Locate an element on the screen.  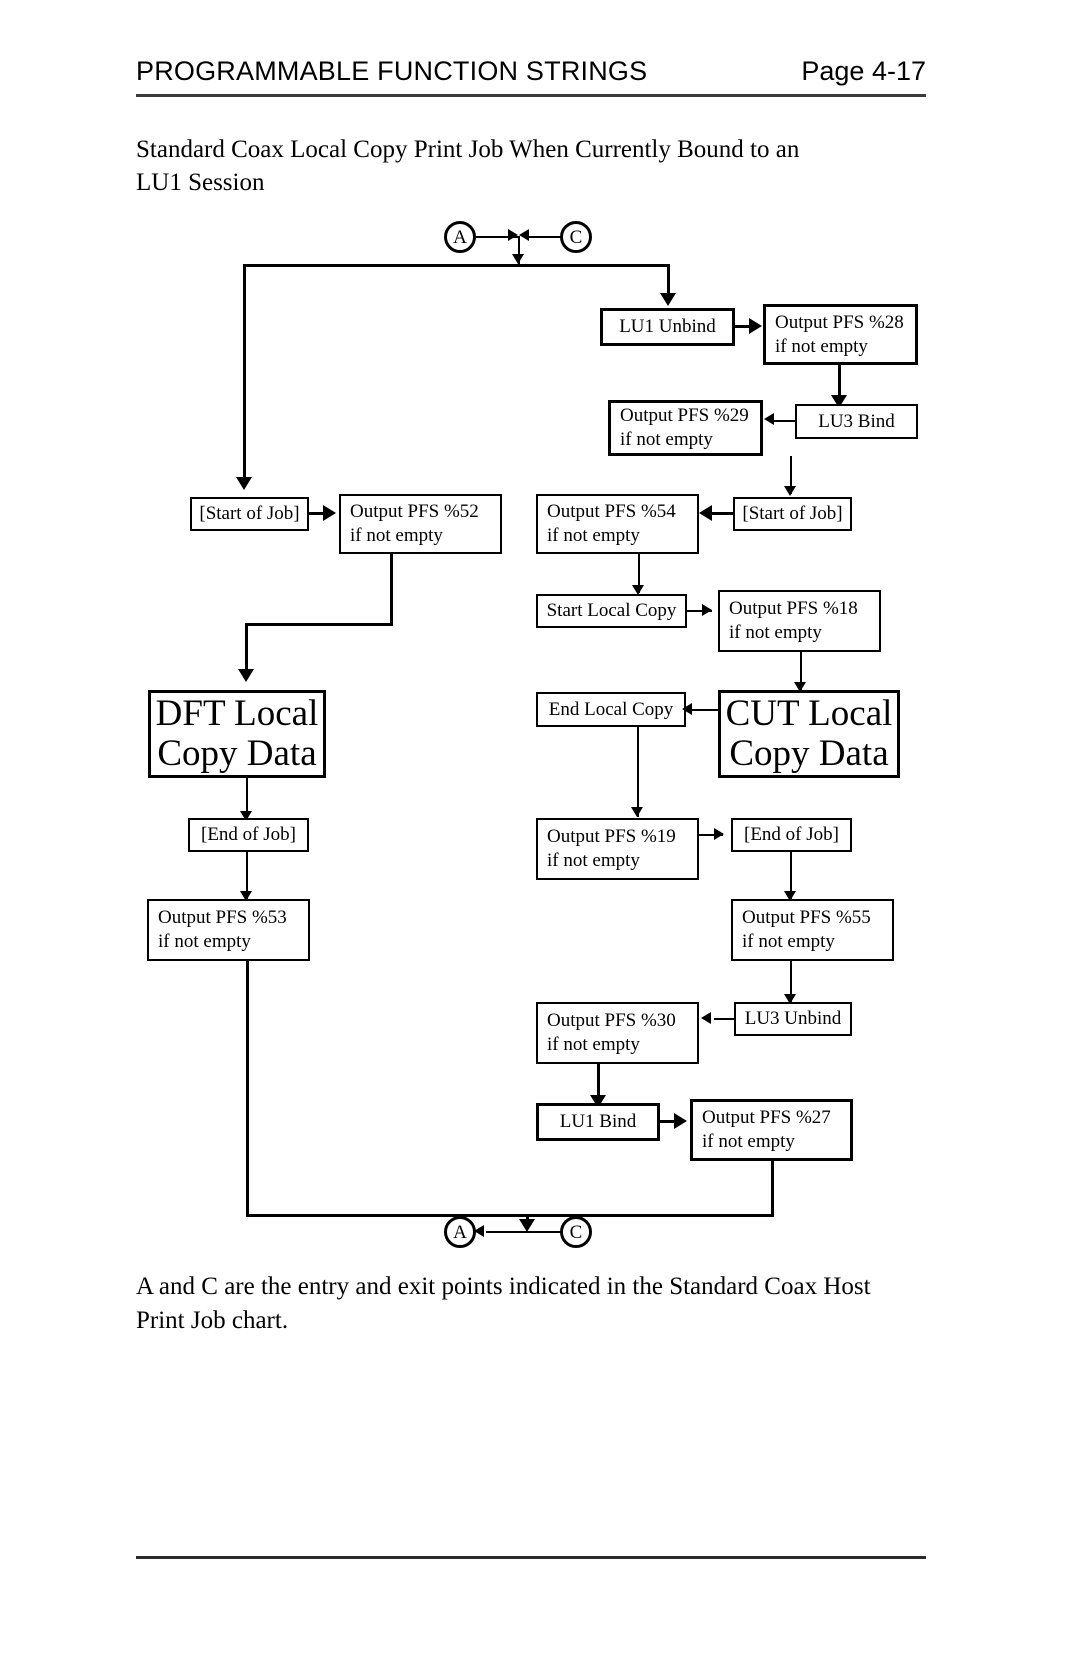
node-lu3-bind-label: LU3 Bind is located at coordinates (856, 421).